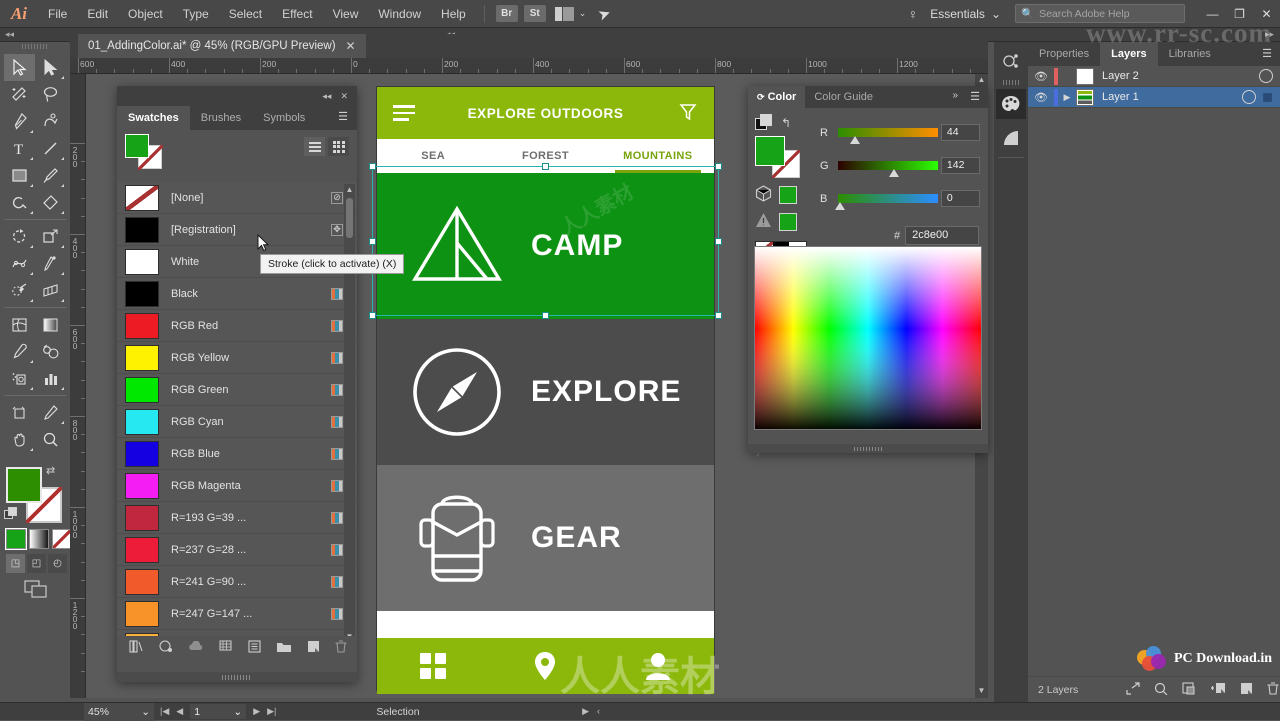  I want to click on expand-twirl-icon: ▶, so click(1067, 97).